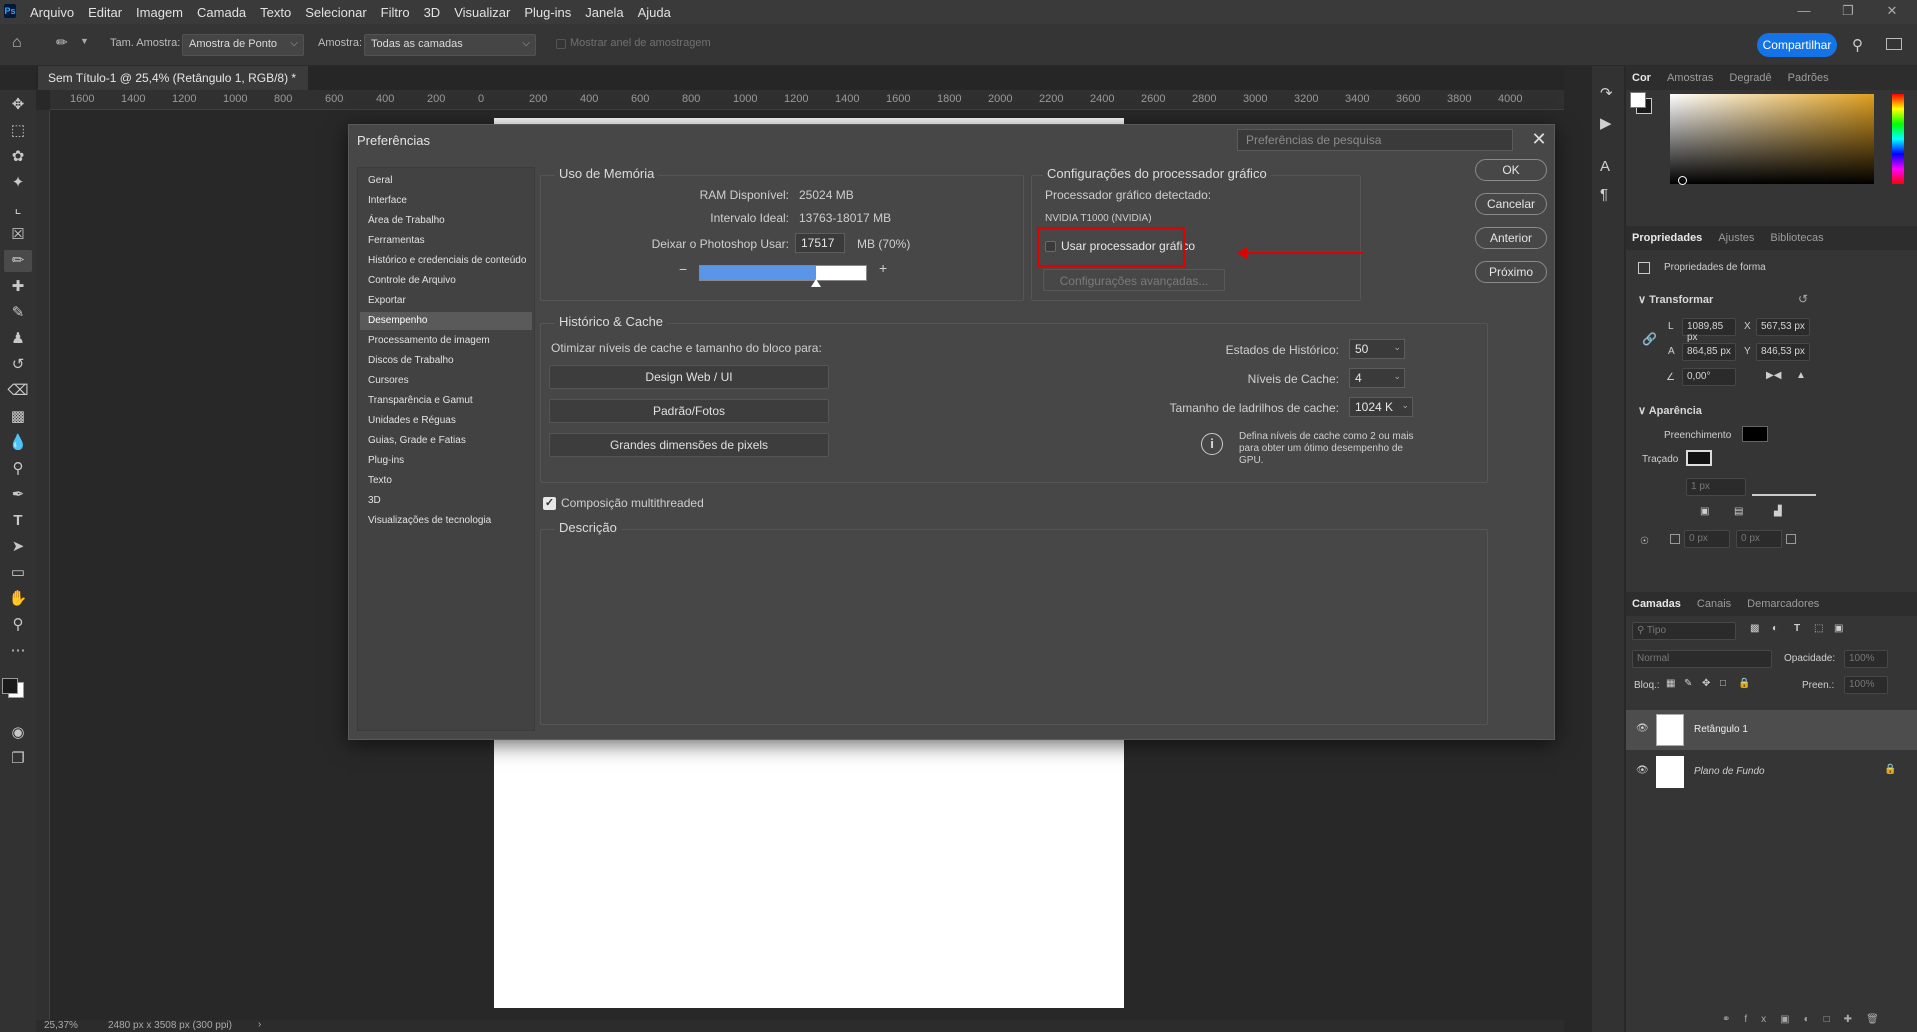 The image size is (1917, 1032). I want to click on memory-use-input: 17517, so click(820, 243).